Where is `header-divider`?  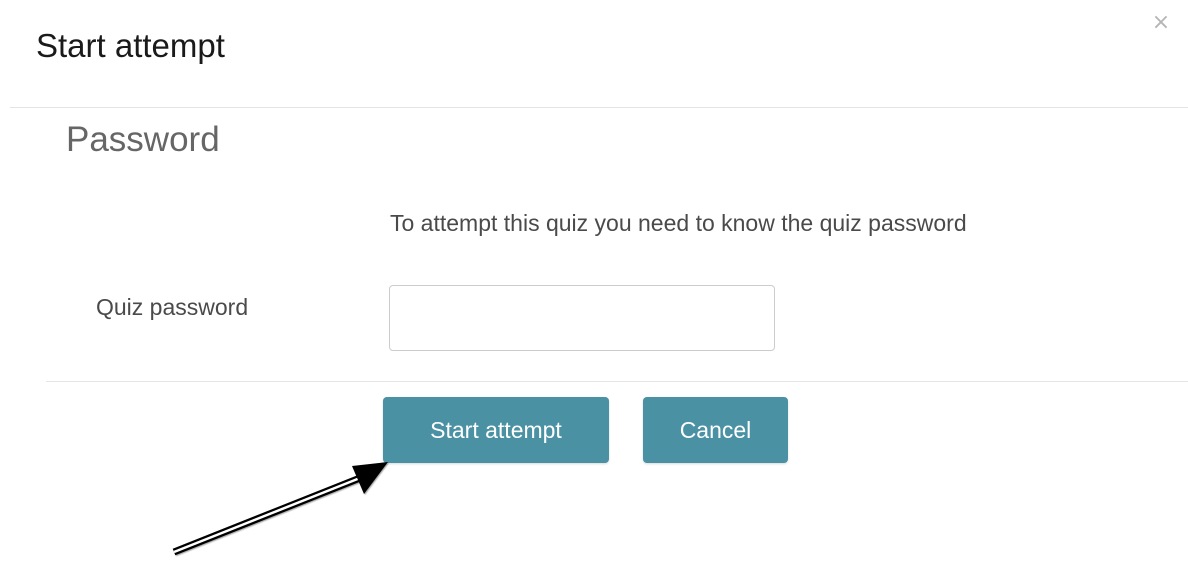 header-divider is located at coordinates (599, 107).